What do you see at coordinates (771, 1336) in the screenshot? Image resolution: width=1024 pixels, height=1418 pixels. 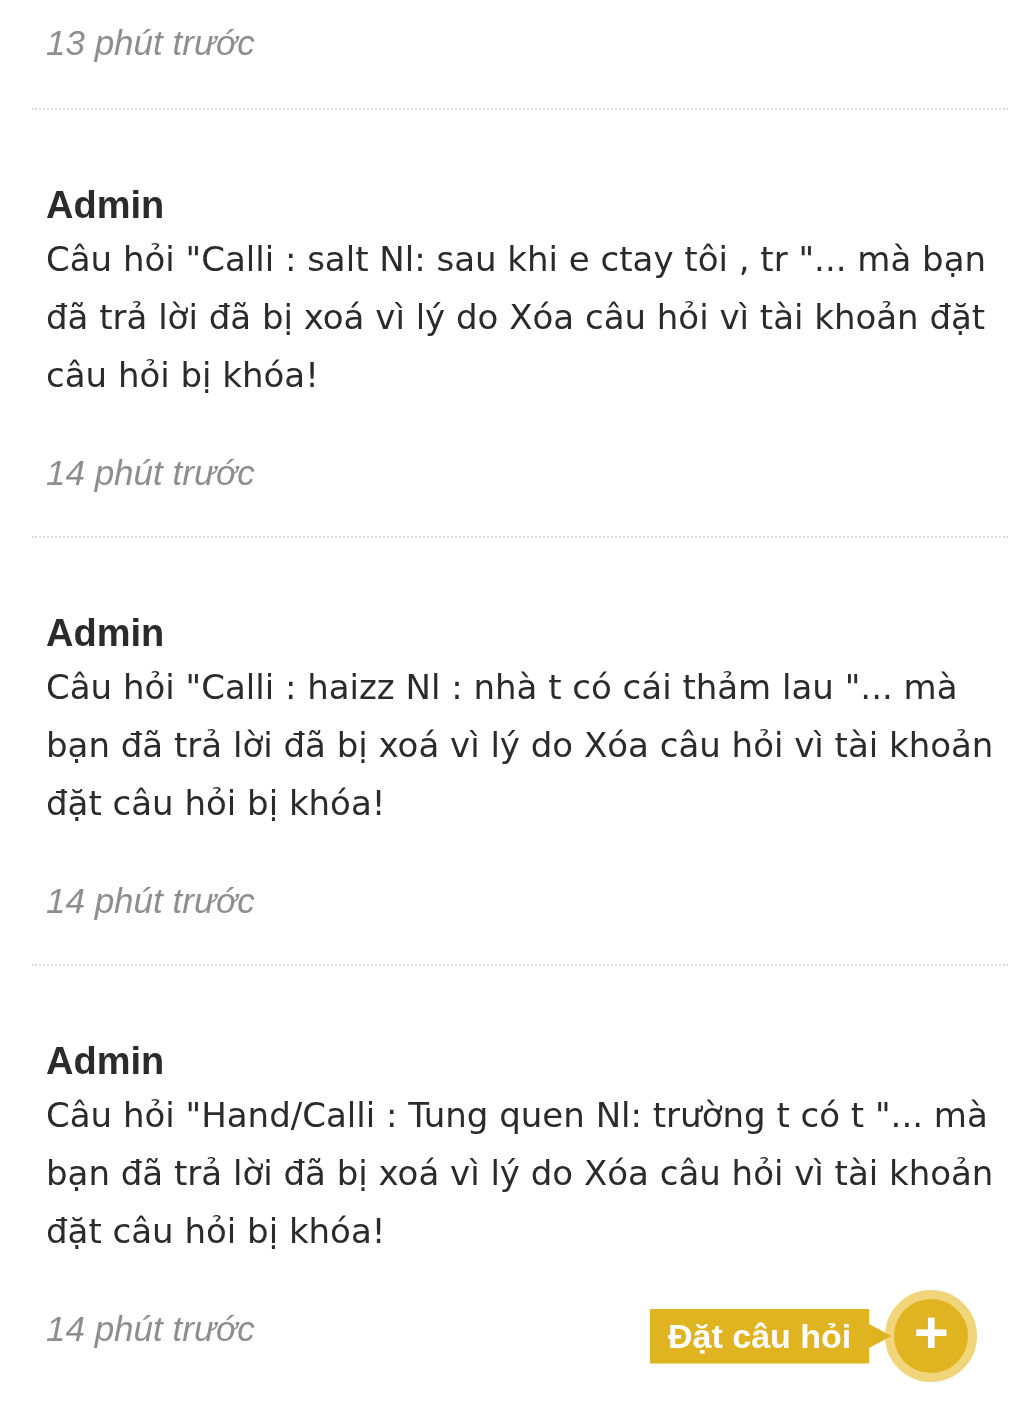 I see `ask-question-button: Đặt câu hỏi` at bounding box center [771, 1336].